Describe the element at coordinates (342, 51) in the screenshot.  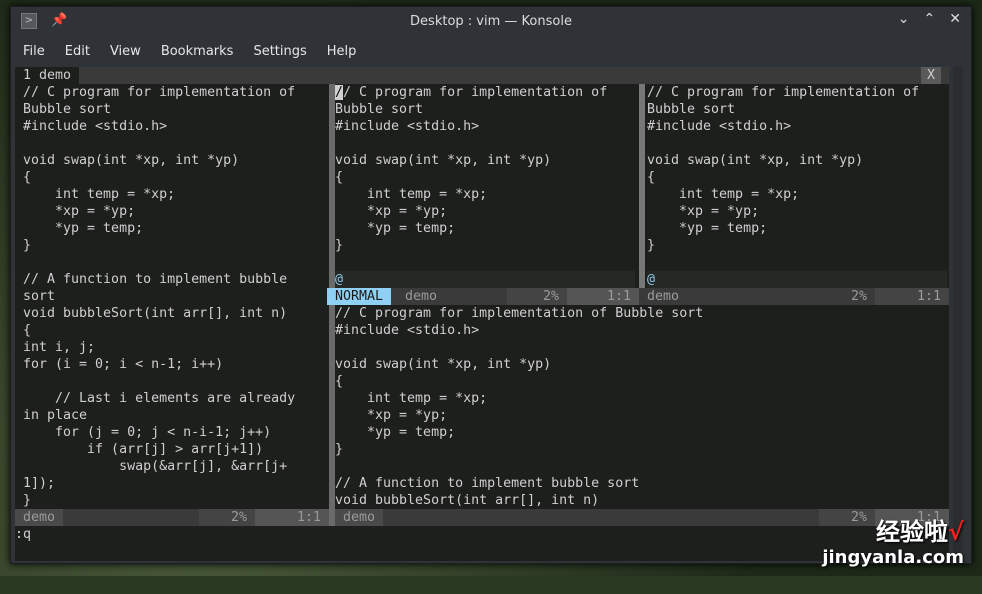
I see `menu-help: Help` at that location.